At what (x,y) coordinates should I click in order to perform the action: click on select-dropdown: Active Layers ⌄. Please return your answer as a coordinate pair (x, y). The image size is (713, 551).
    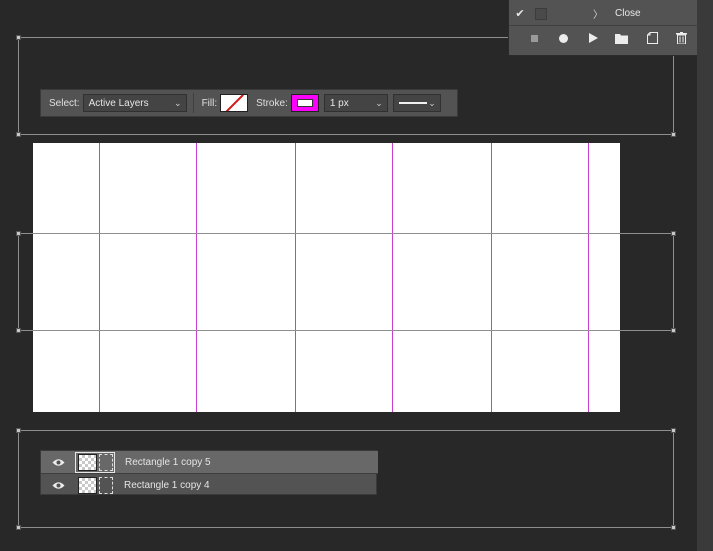
    Looking at the image, I should click on (134, 103).